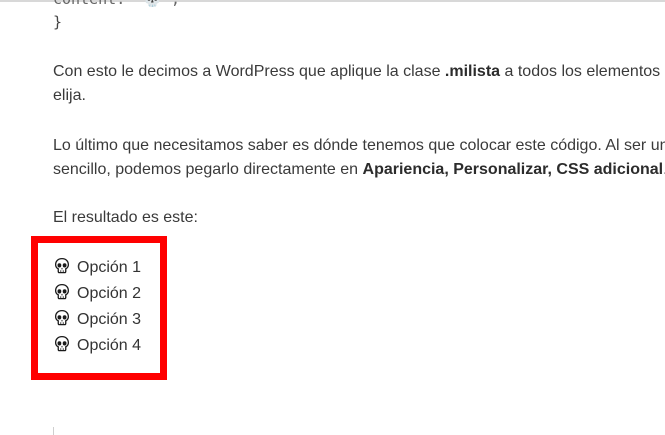  Describe the element at coordinates (69, 95) in the screenshot. I see `paragraph-line: elija.` at that location.